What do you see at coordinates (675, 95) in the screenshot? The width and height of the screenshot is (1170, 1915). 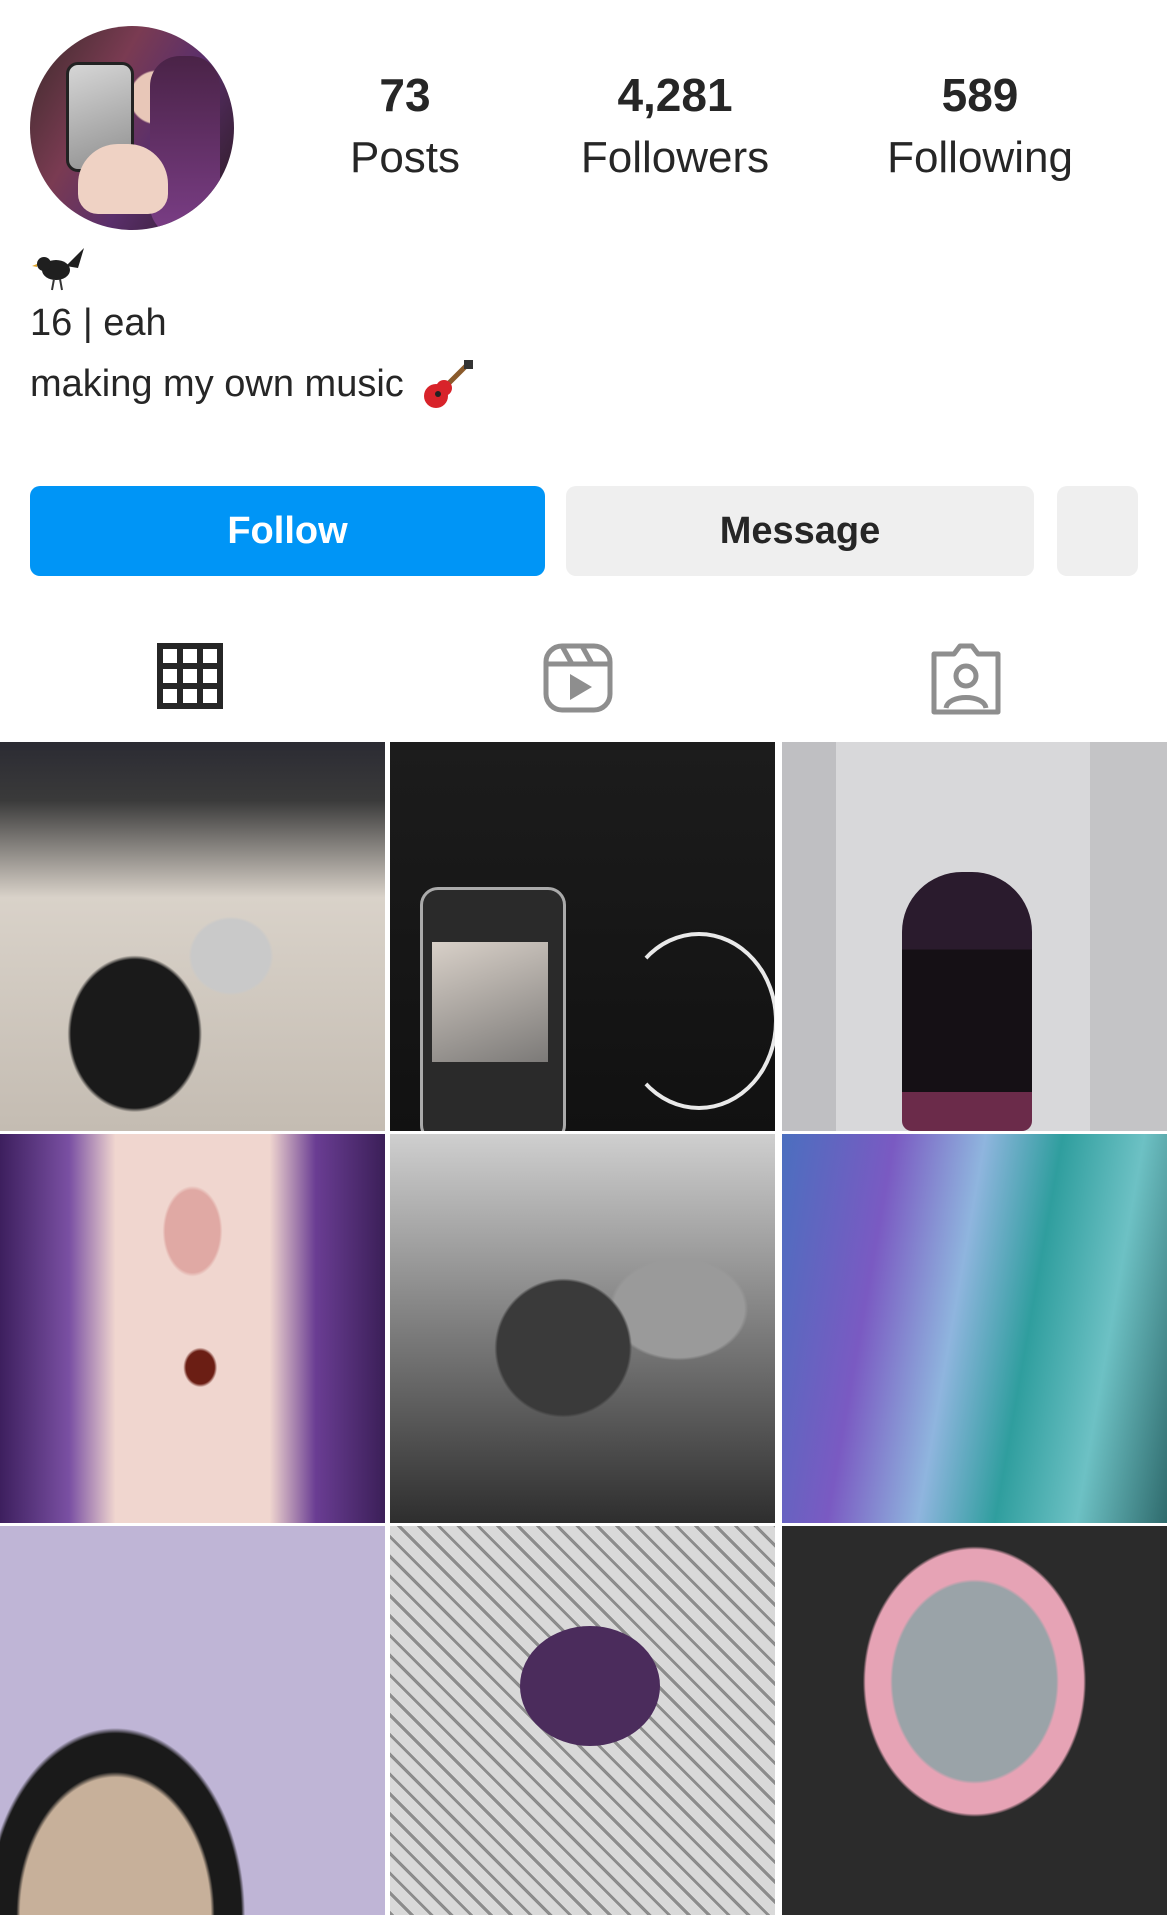 I see `followers-count: 4,281` at bounding box center [675, 95].